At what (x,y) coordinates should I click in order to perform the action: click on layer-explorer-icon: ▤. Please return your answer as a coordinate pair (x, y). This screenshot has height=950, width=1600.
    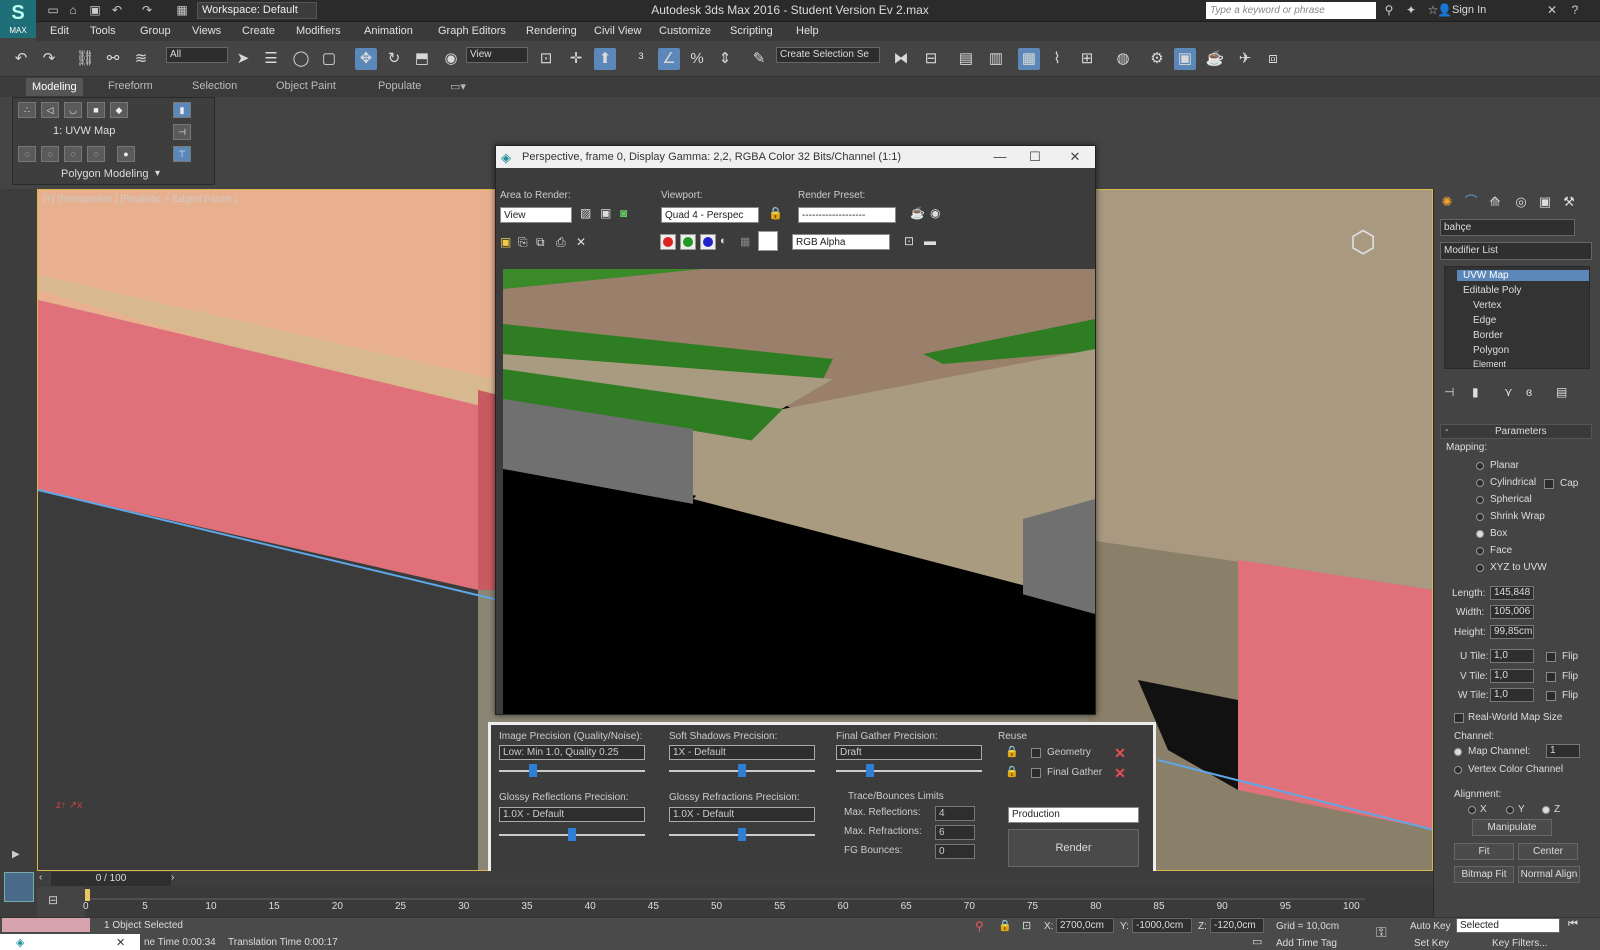
    Looking at the image, I should click on (966, 59).